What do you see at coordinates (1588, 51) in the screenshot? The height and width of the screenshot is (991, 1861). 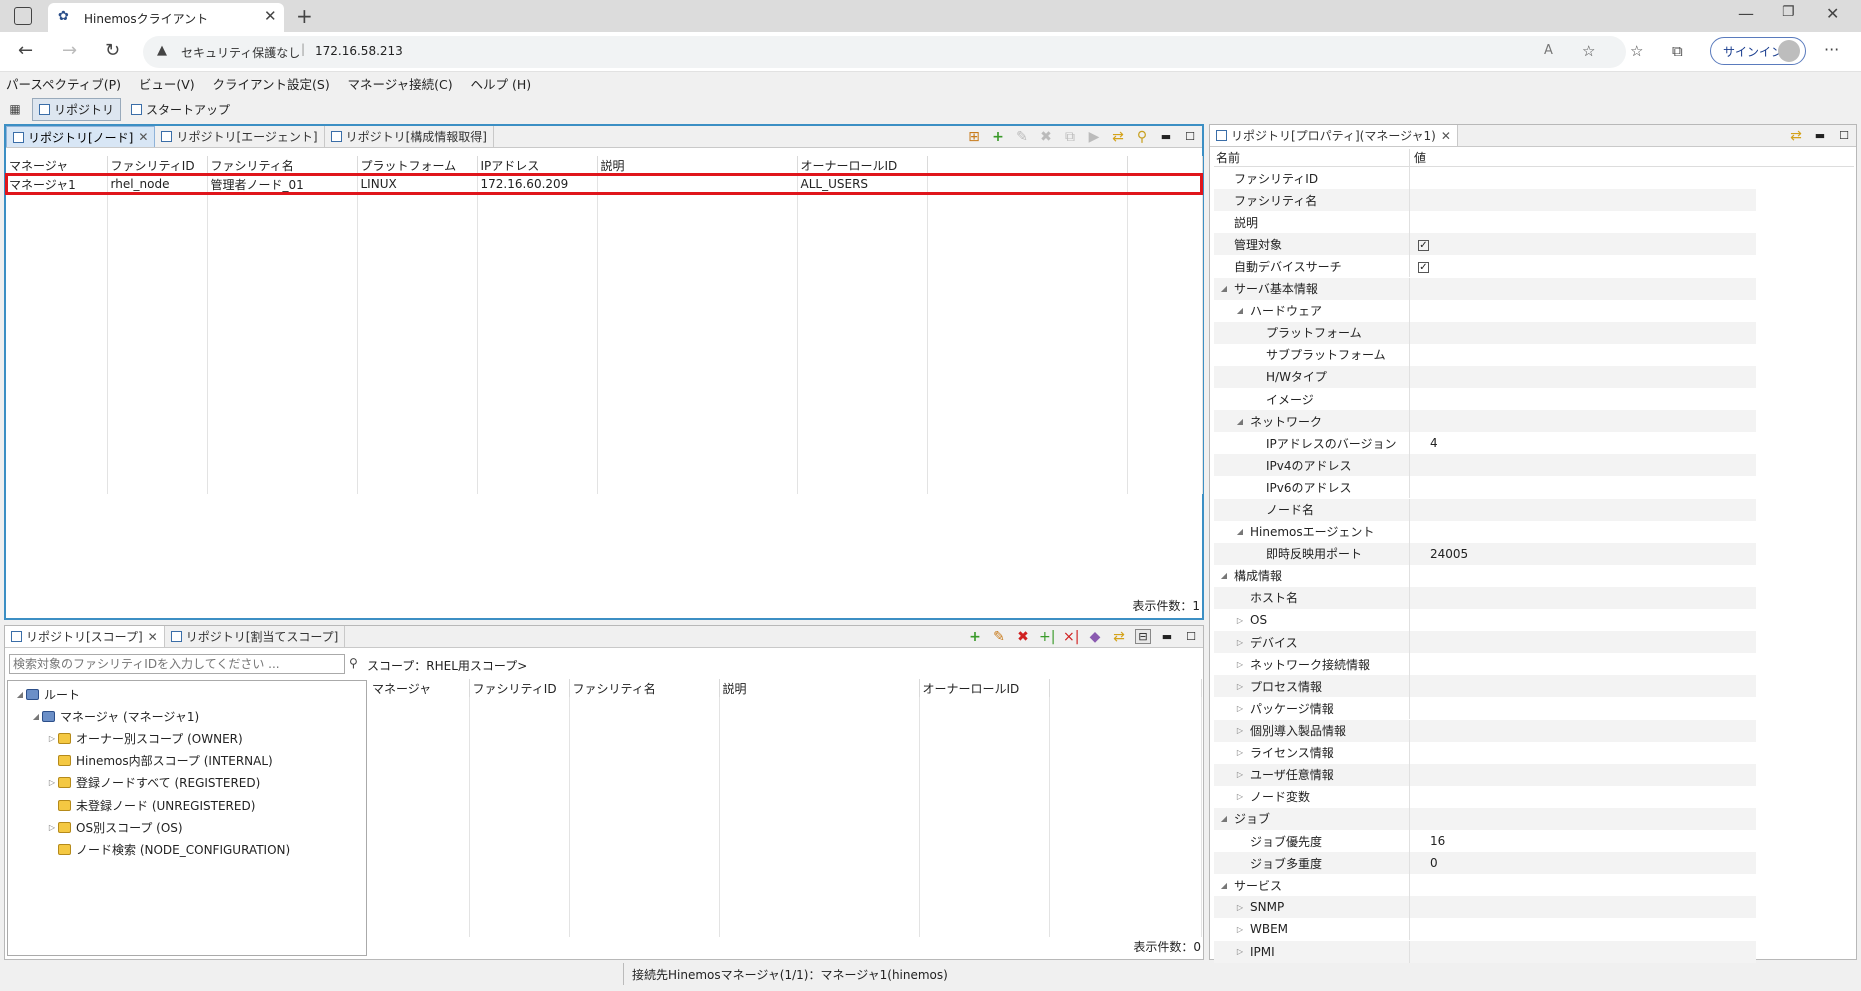 I see `add-favorite-icon: ☆` at bounding box center [1588, 51].